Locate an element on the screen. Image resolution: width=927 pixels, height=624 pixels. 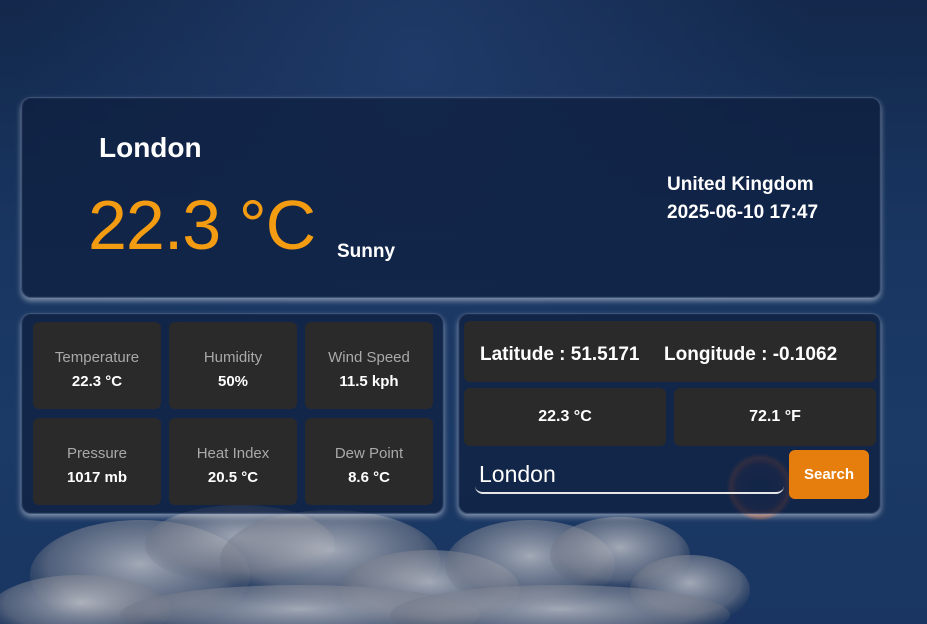
stat-label: Heat Index is located at coordinates (233, 453).